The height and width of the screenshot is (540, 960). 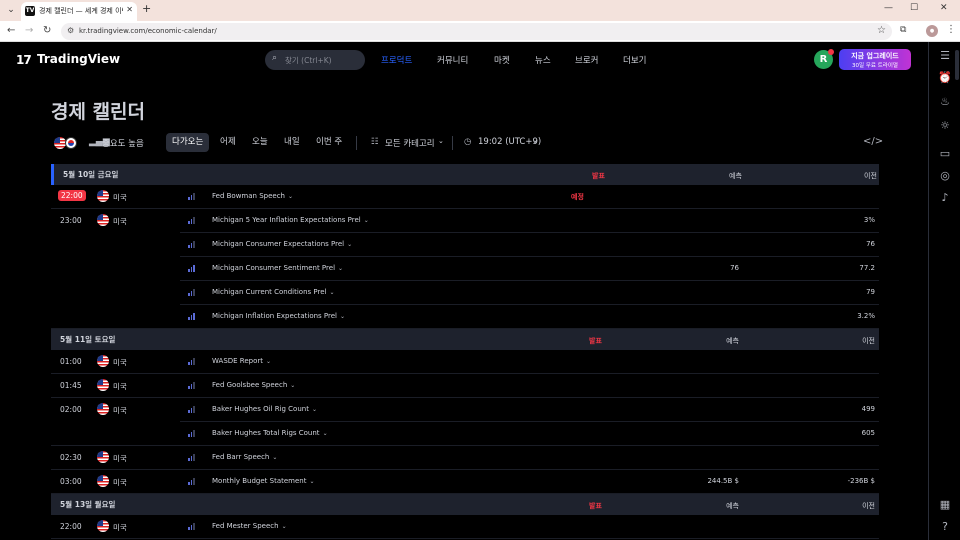 What do you see at coordinates (465, 410) in the screenshot?
I see `event-row: 02:00 미국 Baker Hughes Oil Rig Count ⌄ 499` at bounding box center [465, 410].